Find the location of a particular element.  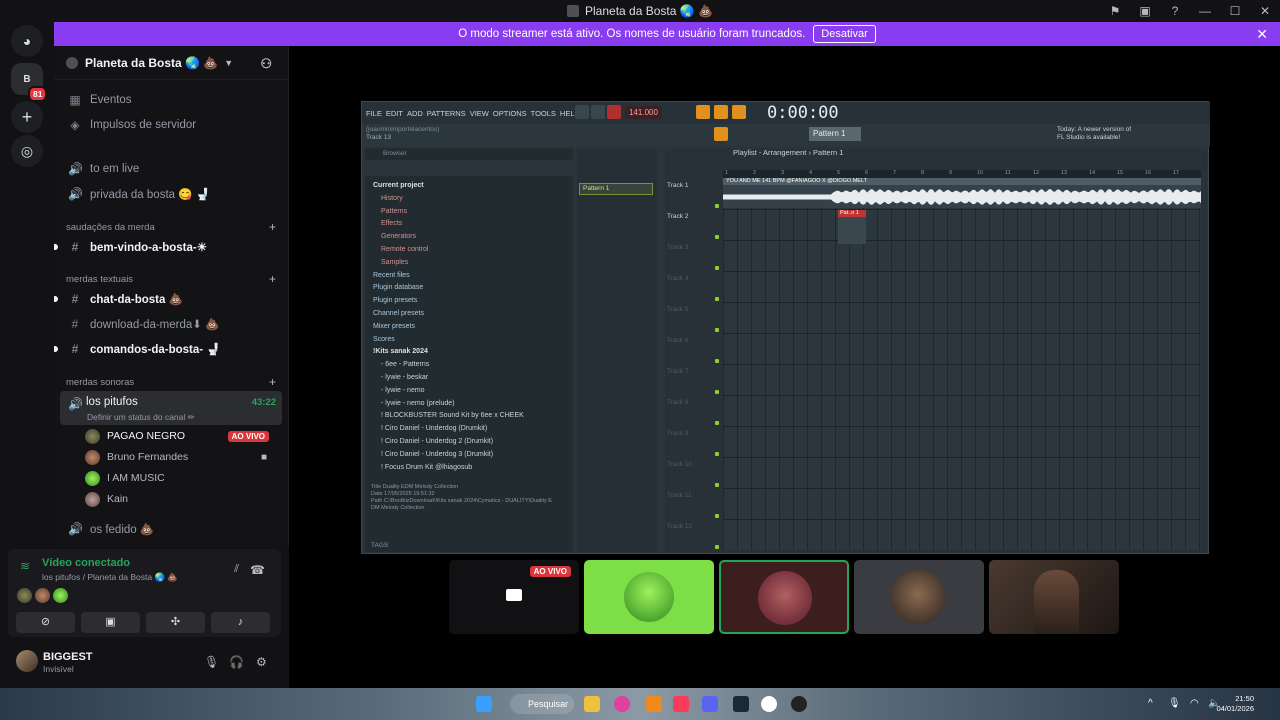

steam-icon is located at coordinates (741, 704).